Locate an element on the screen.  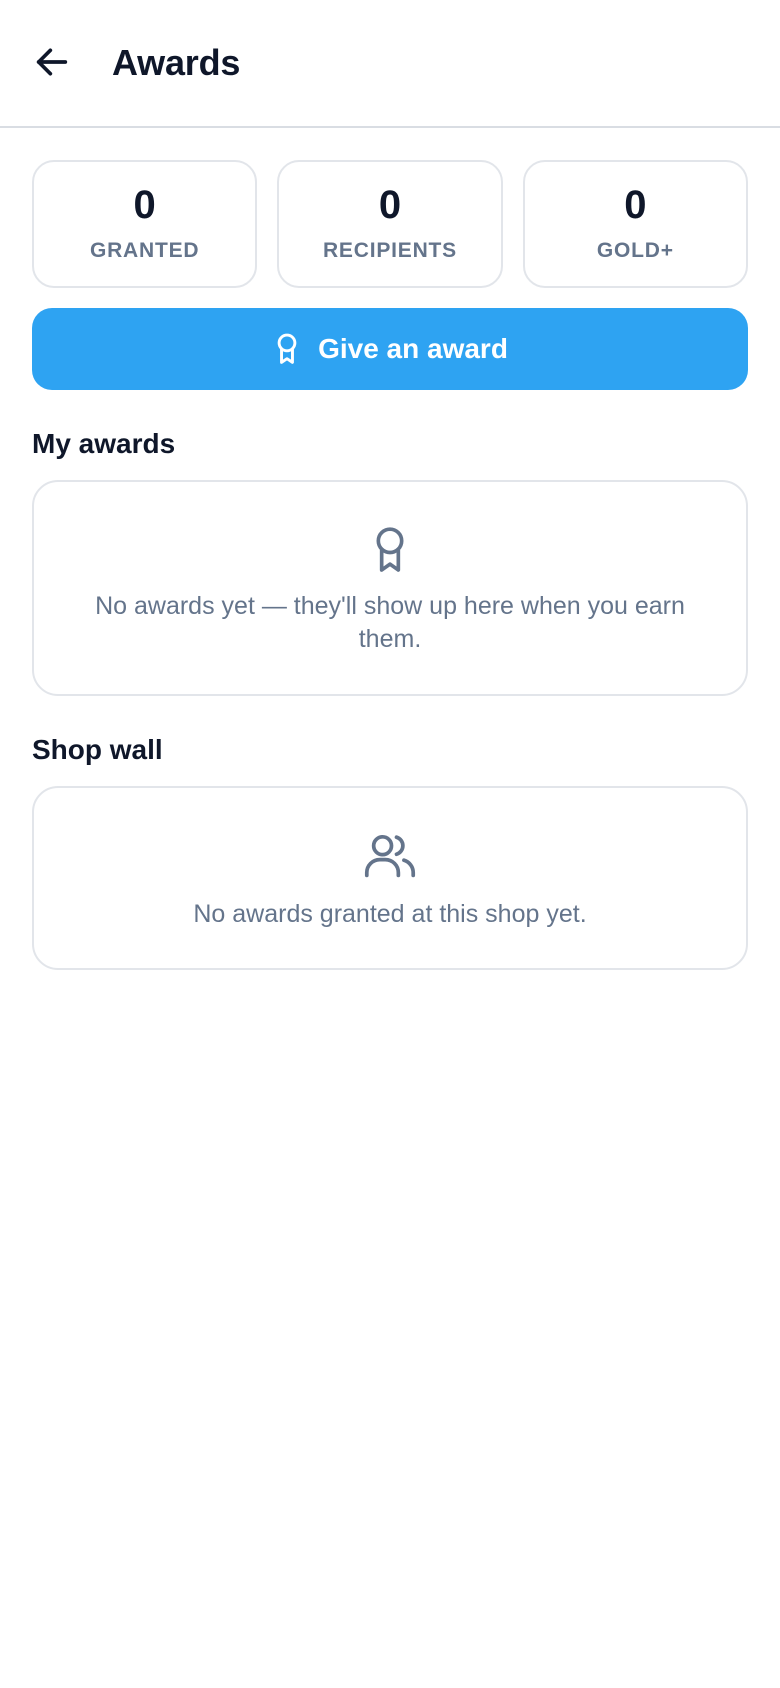
back-button is located at coordinates (52, 62).